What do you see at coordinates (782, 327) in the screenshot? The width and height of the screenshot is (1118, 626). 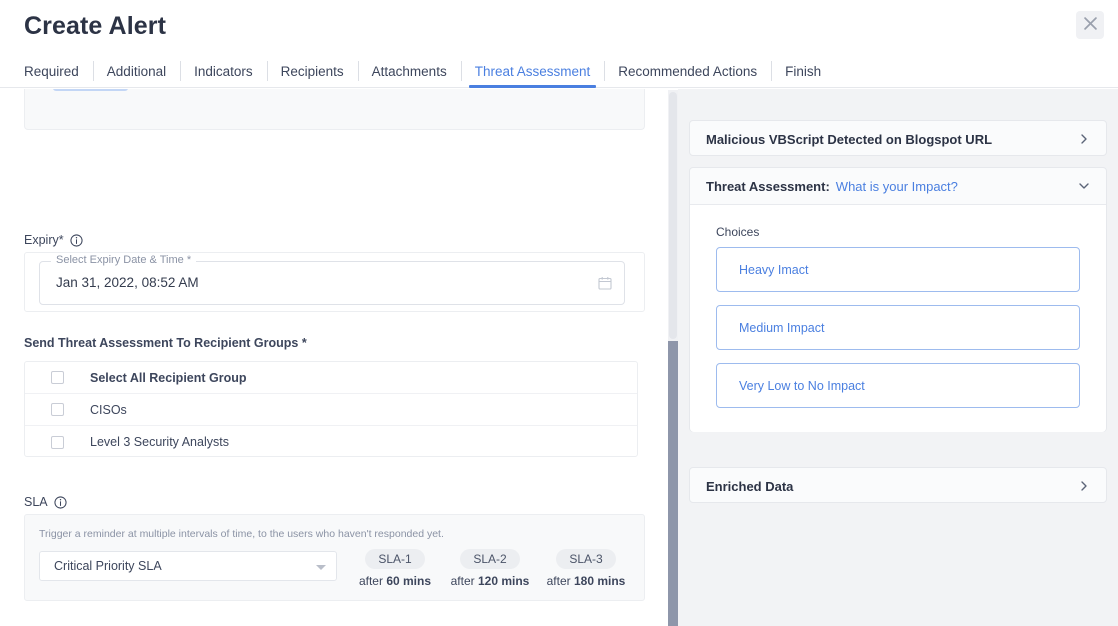 I see `choice-label: Medium Impact` at bounding box center [782, 327].